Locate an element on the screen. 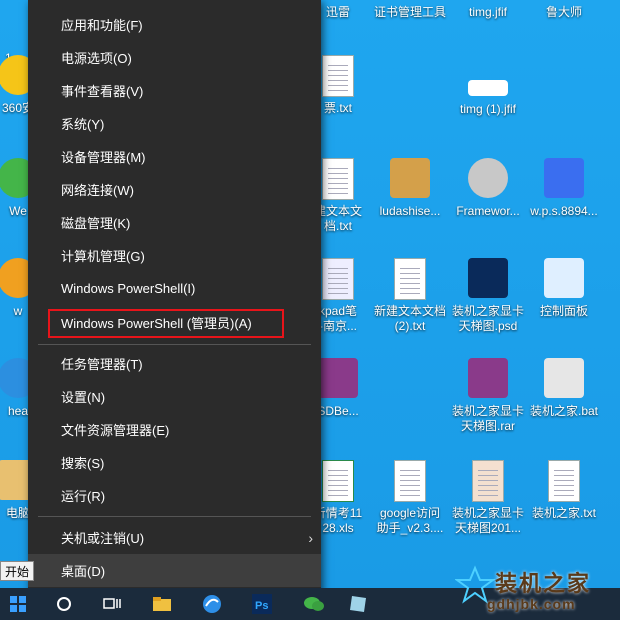  menu-item-event-viewer: 事件查看器(V) is located at coordinates (174, 90).